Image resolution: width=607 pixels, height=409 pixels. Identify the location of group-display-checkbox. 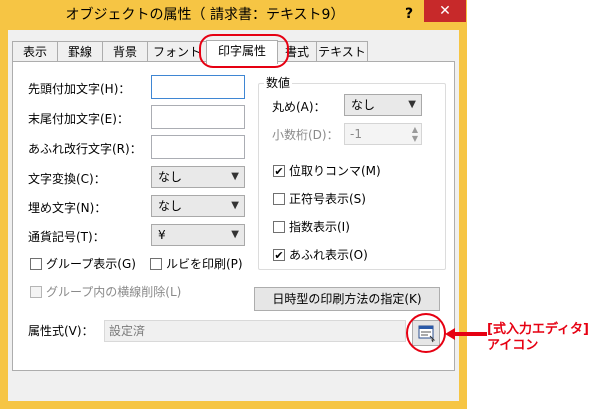
(36, 264).